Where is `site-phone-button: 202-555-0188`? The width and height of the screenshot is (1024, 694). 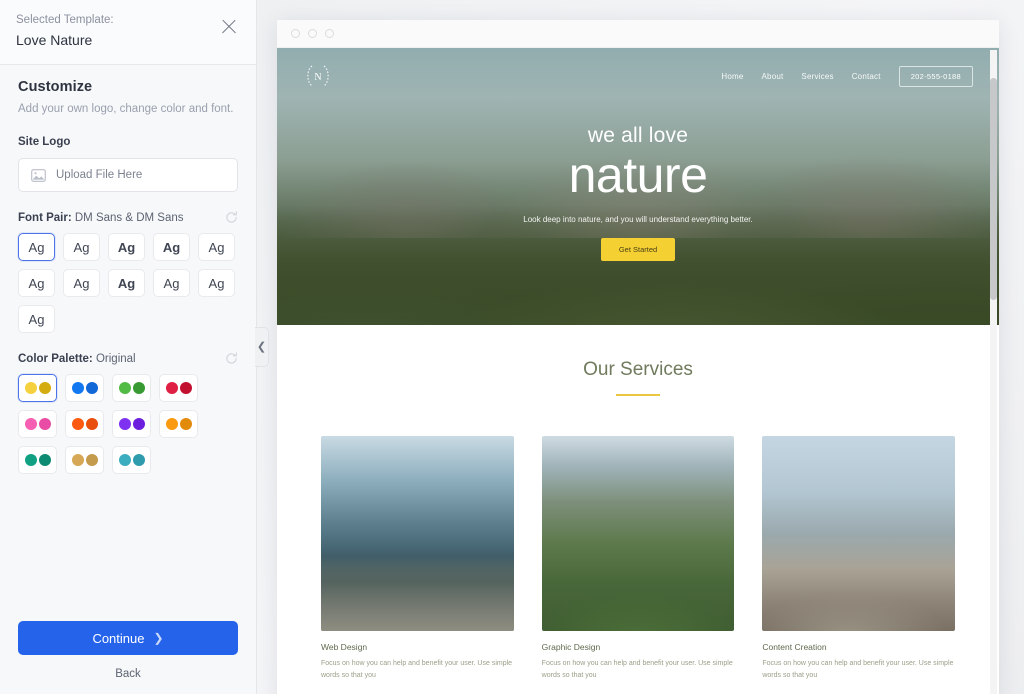
site-phone-button: 202-555-0188 is located at coordinates (935, 76).